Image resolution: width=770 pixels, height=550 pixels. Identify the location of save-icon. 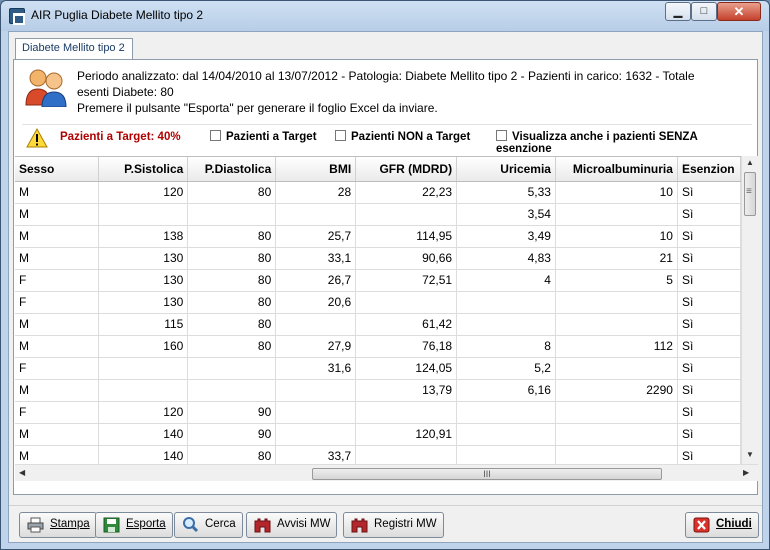
(111, 525).